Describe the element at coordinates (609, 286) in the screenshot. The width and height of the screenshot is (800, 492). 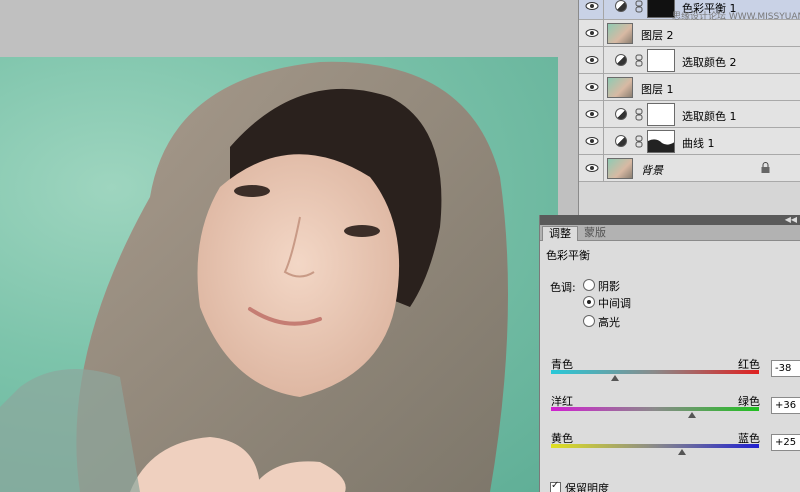
I see `radio-shadows-label: 阴影` at that location.